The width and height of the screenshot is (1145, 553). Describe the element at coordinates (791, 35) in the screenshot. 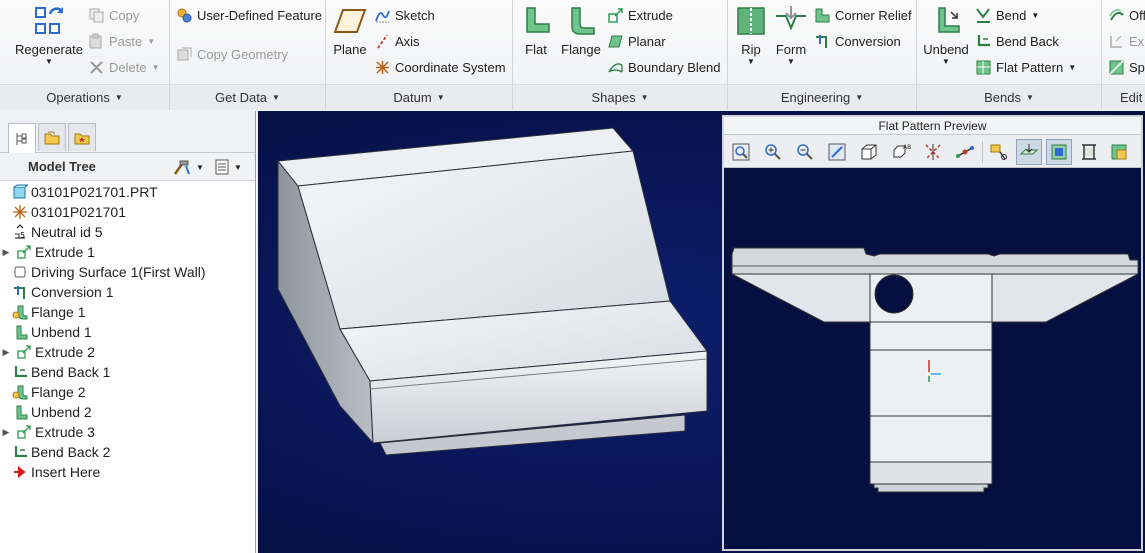

I see `form-button: Form ▼` at that location.